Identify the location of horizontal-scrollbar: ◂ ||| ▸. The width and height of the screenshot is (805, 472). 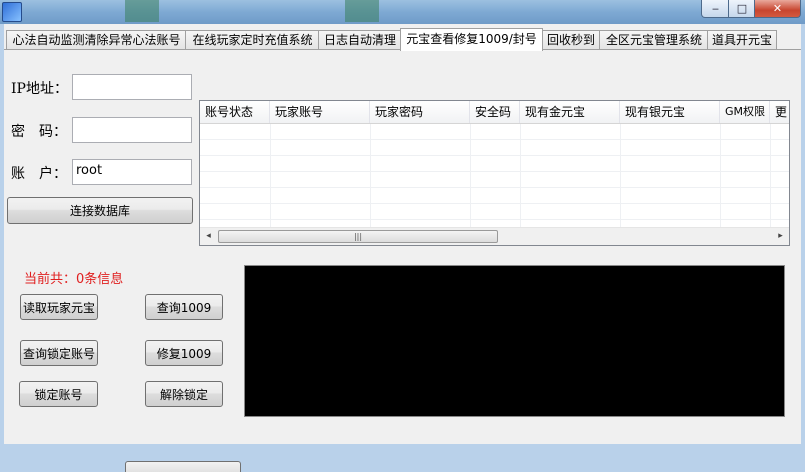
(494, 236).